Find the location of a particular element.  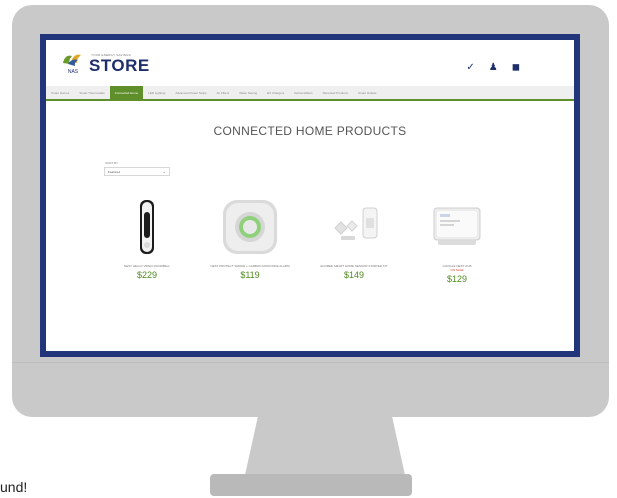

cart-icon: ◼ is located at coordinates (516, 67).